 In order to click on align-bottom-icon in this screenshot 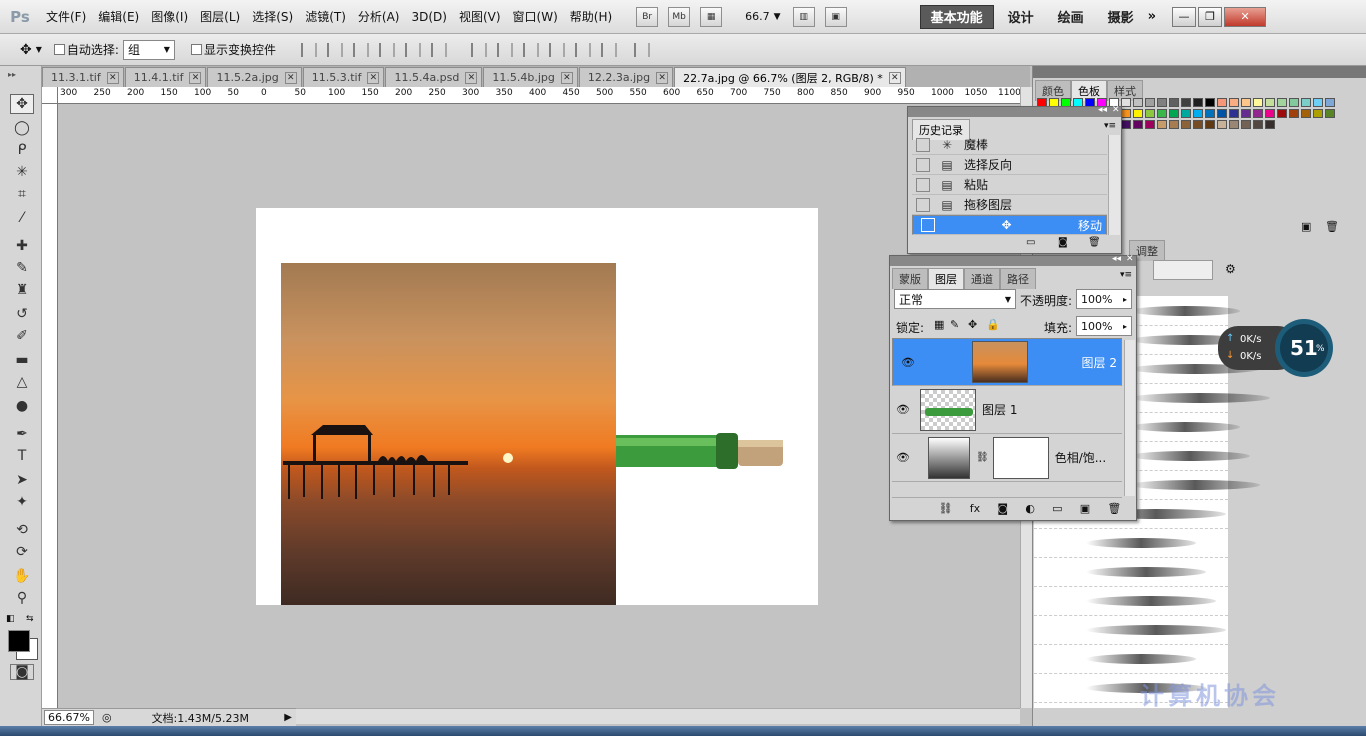, I will do `click(360, 49)`.